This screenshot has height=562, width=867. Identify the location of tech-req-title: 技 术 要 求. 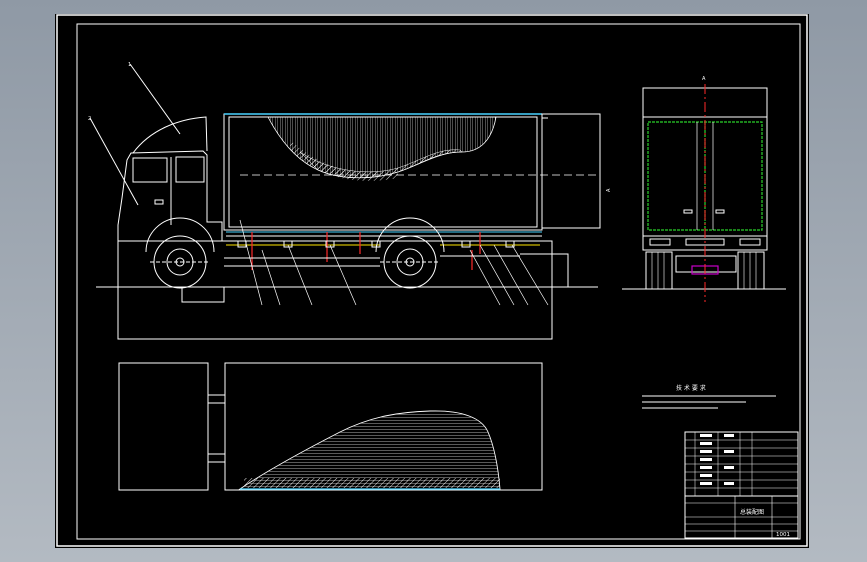
(691, 388).